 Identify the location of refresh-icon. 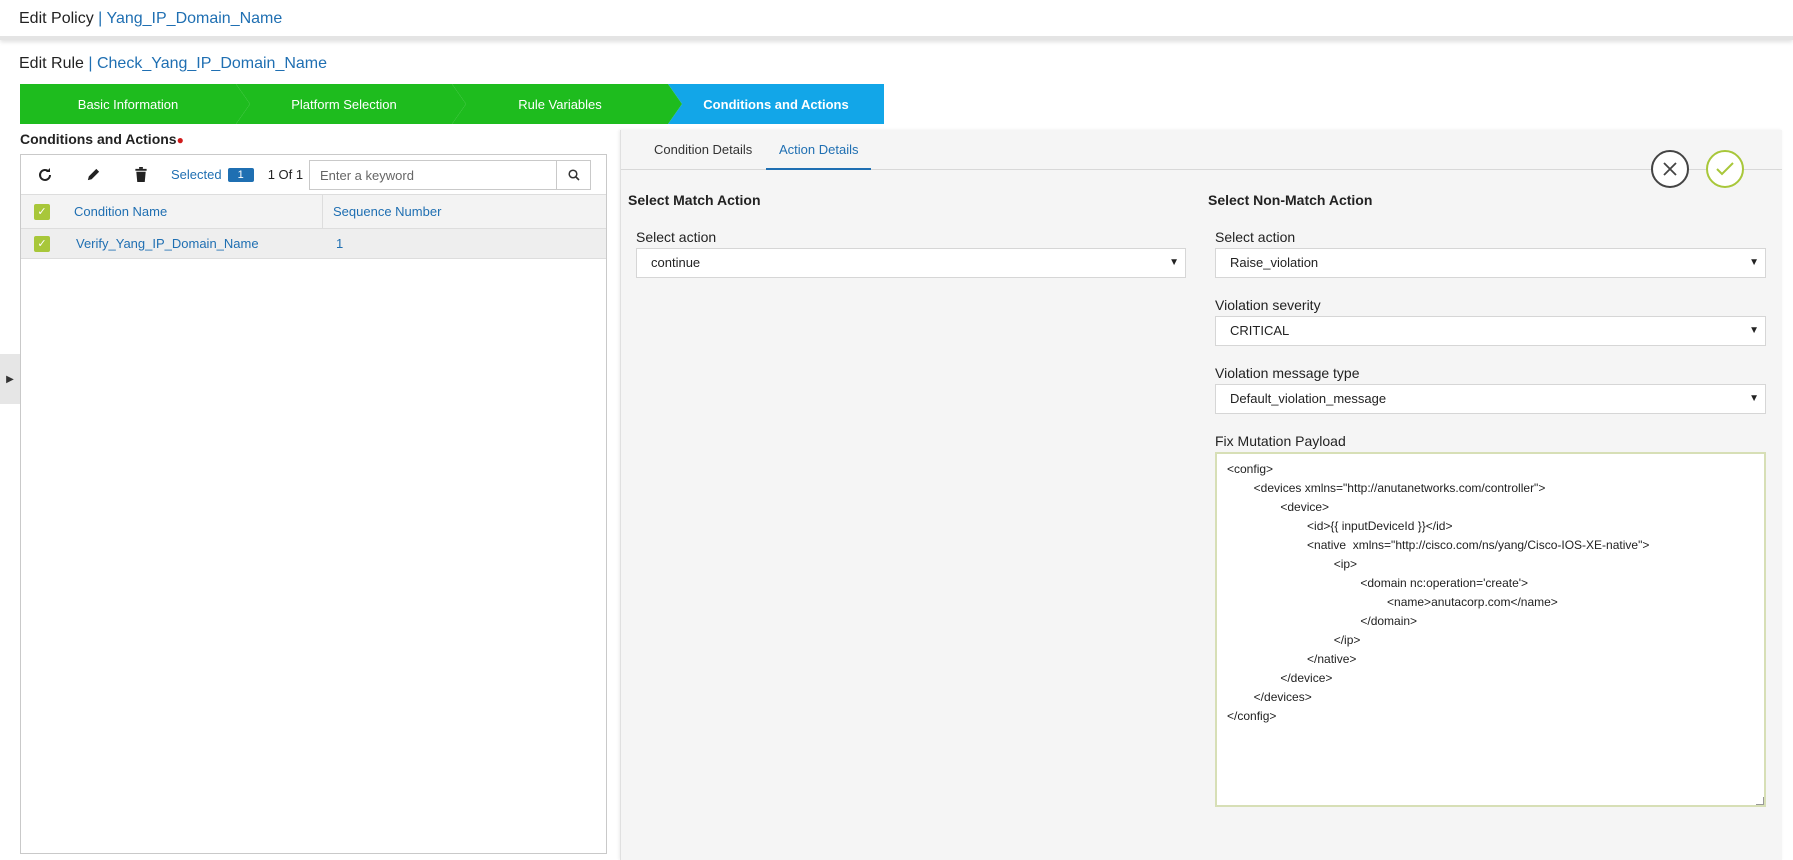
(45, 174).